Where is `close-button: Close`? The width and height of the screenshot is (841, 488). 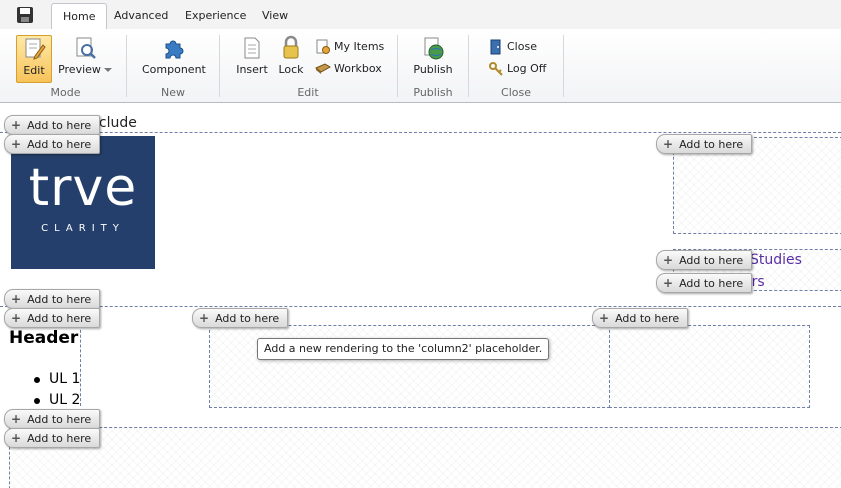 close-button: Close is located at coordinates (512, 47).